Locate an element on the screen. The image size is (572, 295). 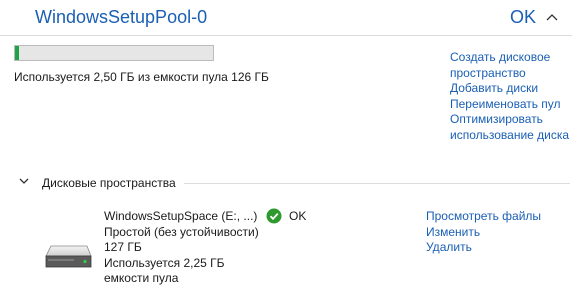
add-drives-link: Добавить диски is located at coordinates (510, 89).